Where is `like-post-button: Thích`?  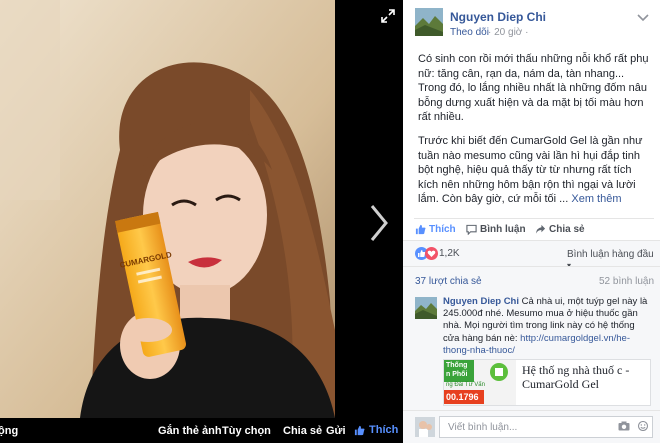 like-post-button: Thích is located at coordinates (435, 229).